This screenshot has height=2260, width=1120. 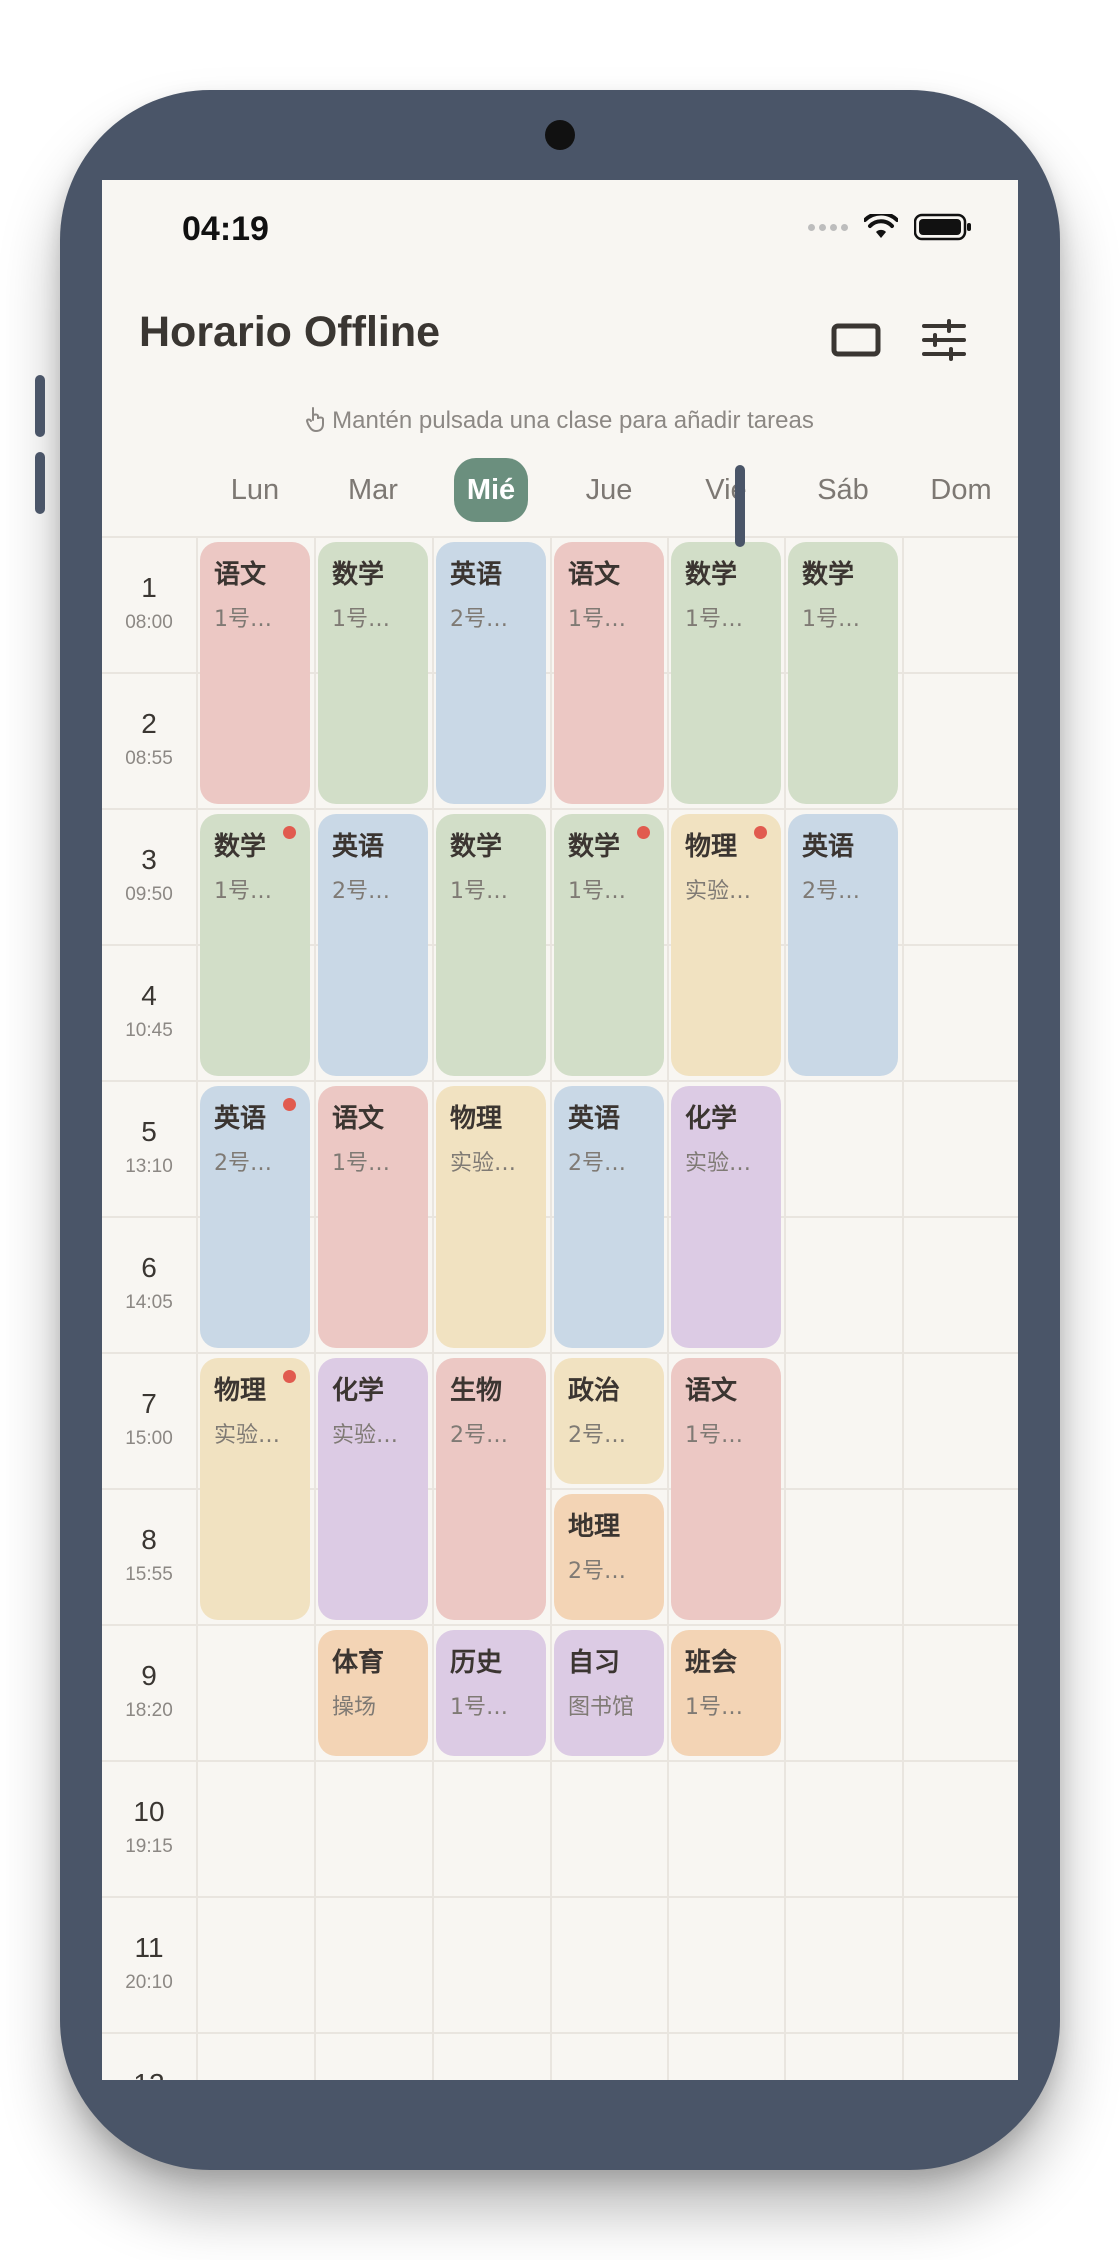 I want to click on period-label: 4 10:45, so click(x=149, y=1012).